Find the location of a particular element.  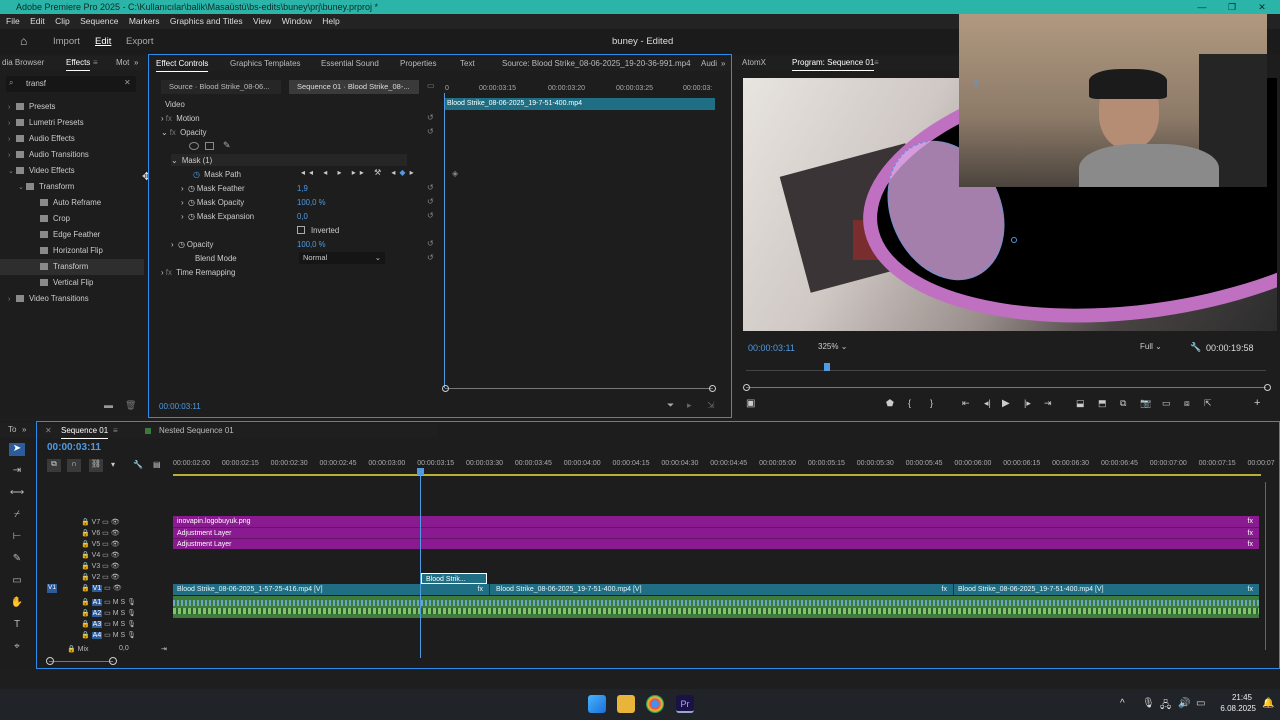

ec-opacity2-row: › ◷ Opacity is located at coordinates (192, 244).